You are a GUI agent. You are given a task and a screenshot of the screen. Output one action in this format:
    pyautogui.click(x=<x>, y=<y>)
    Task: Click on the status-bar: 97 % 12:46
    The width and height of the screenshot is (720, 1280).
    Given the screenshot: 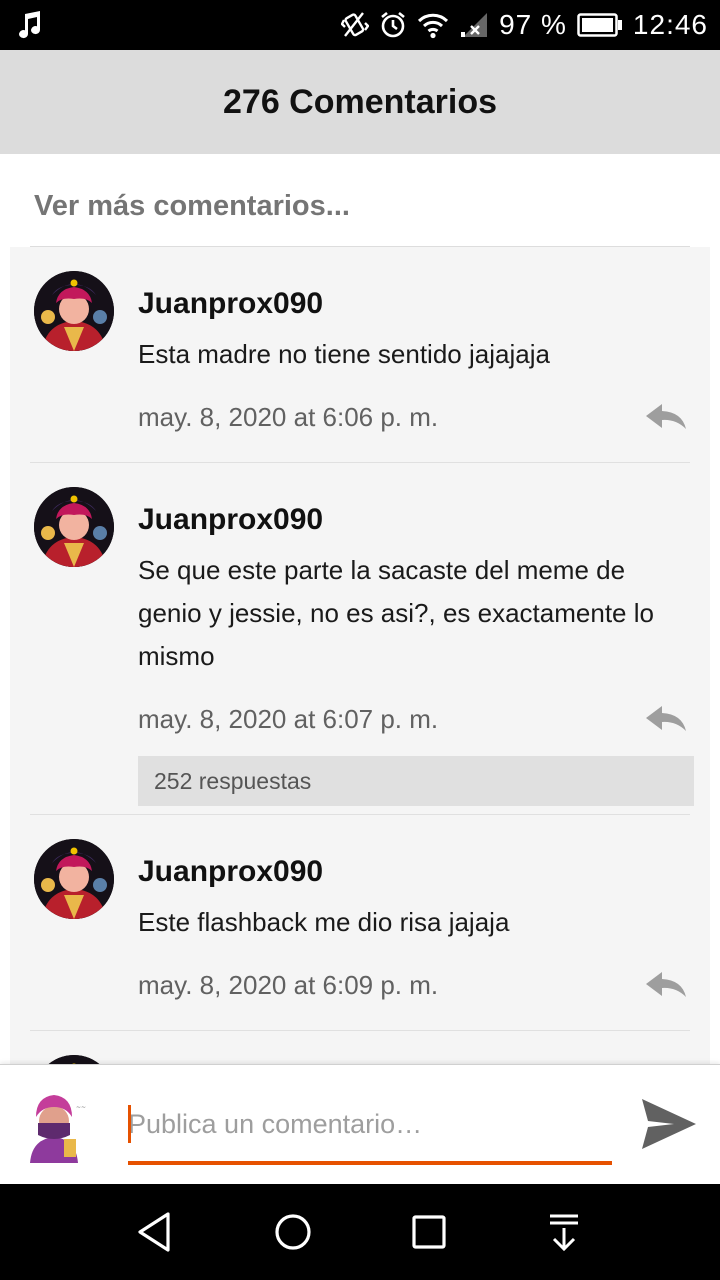 What is the action you would take?
    pyautogui.click(x=360, y=25)
    